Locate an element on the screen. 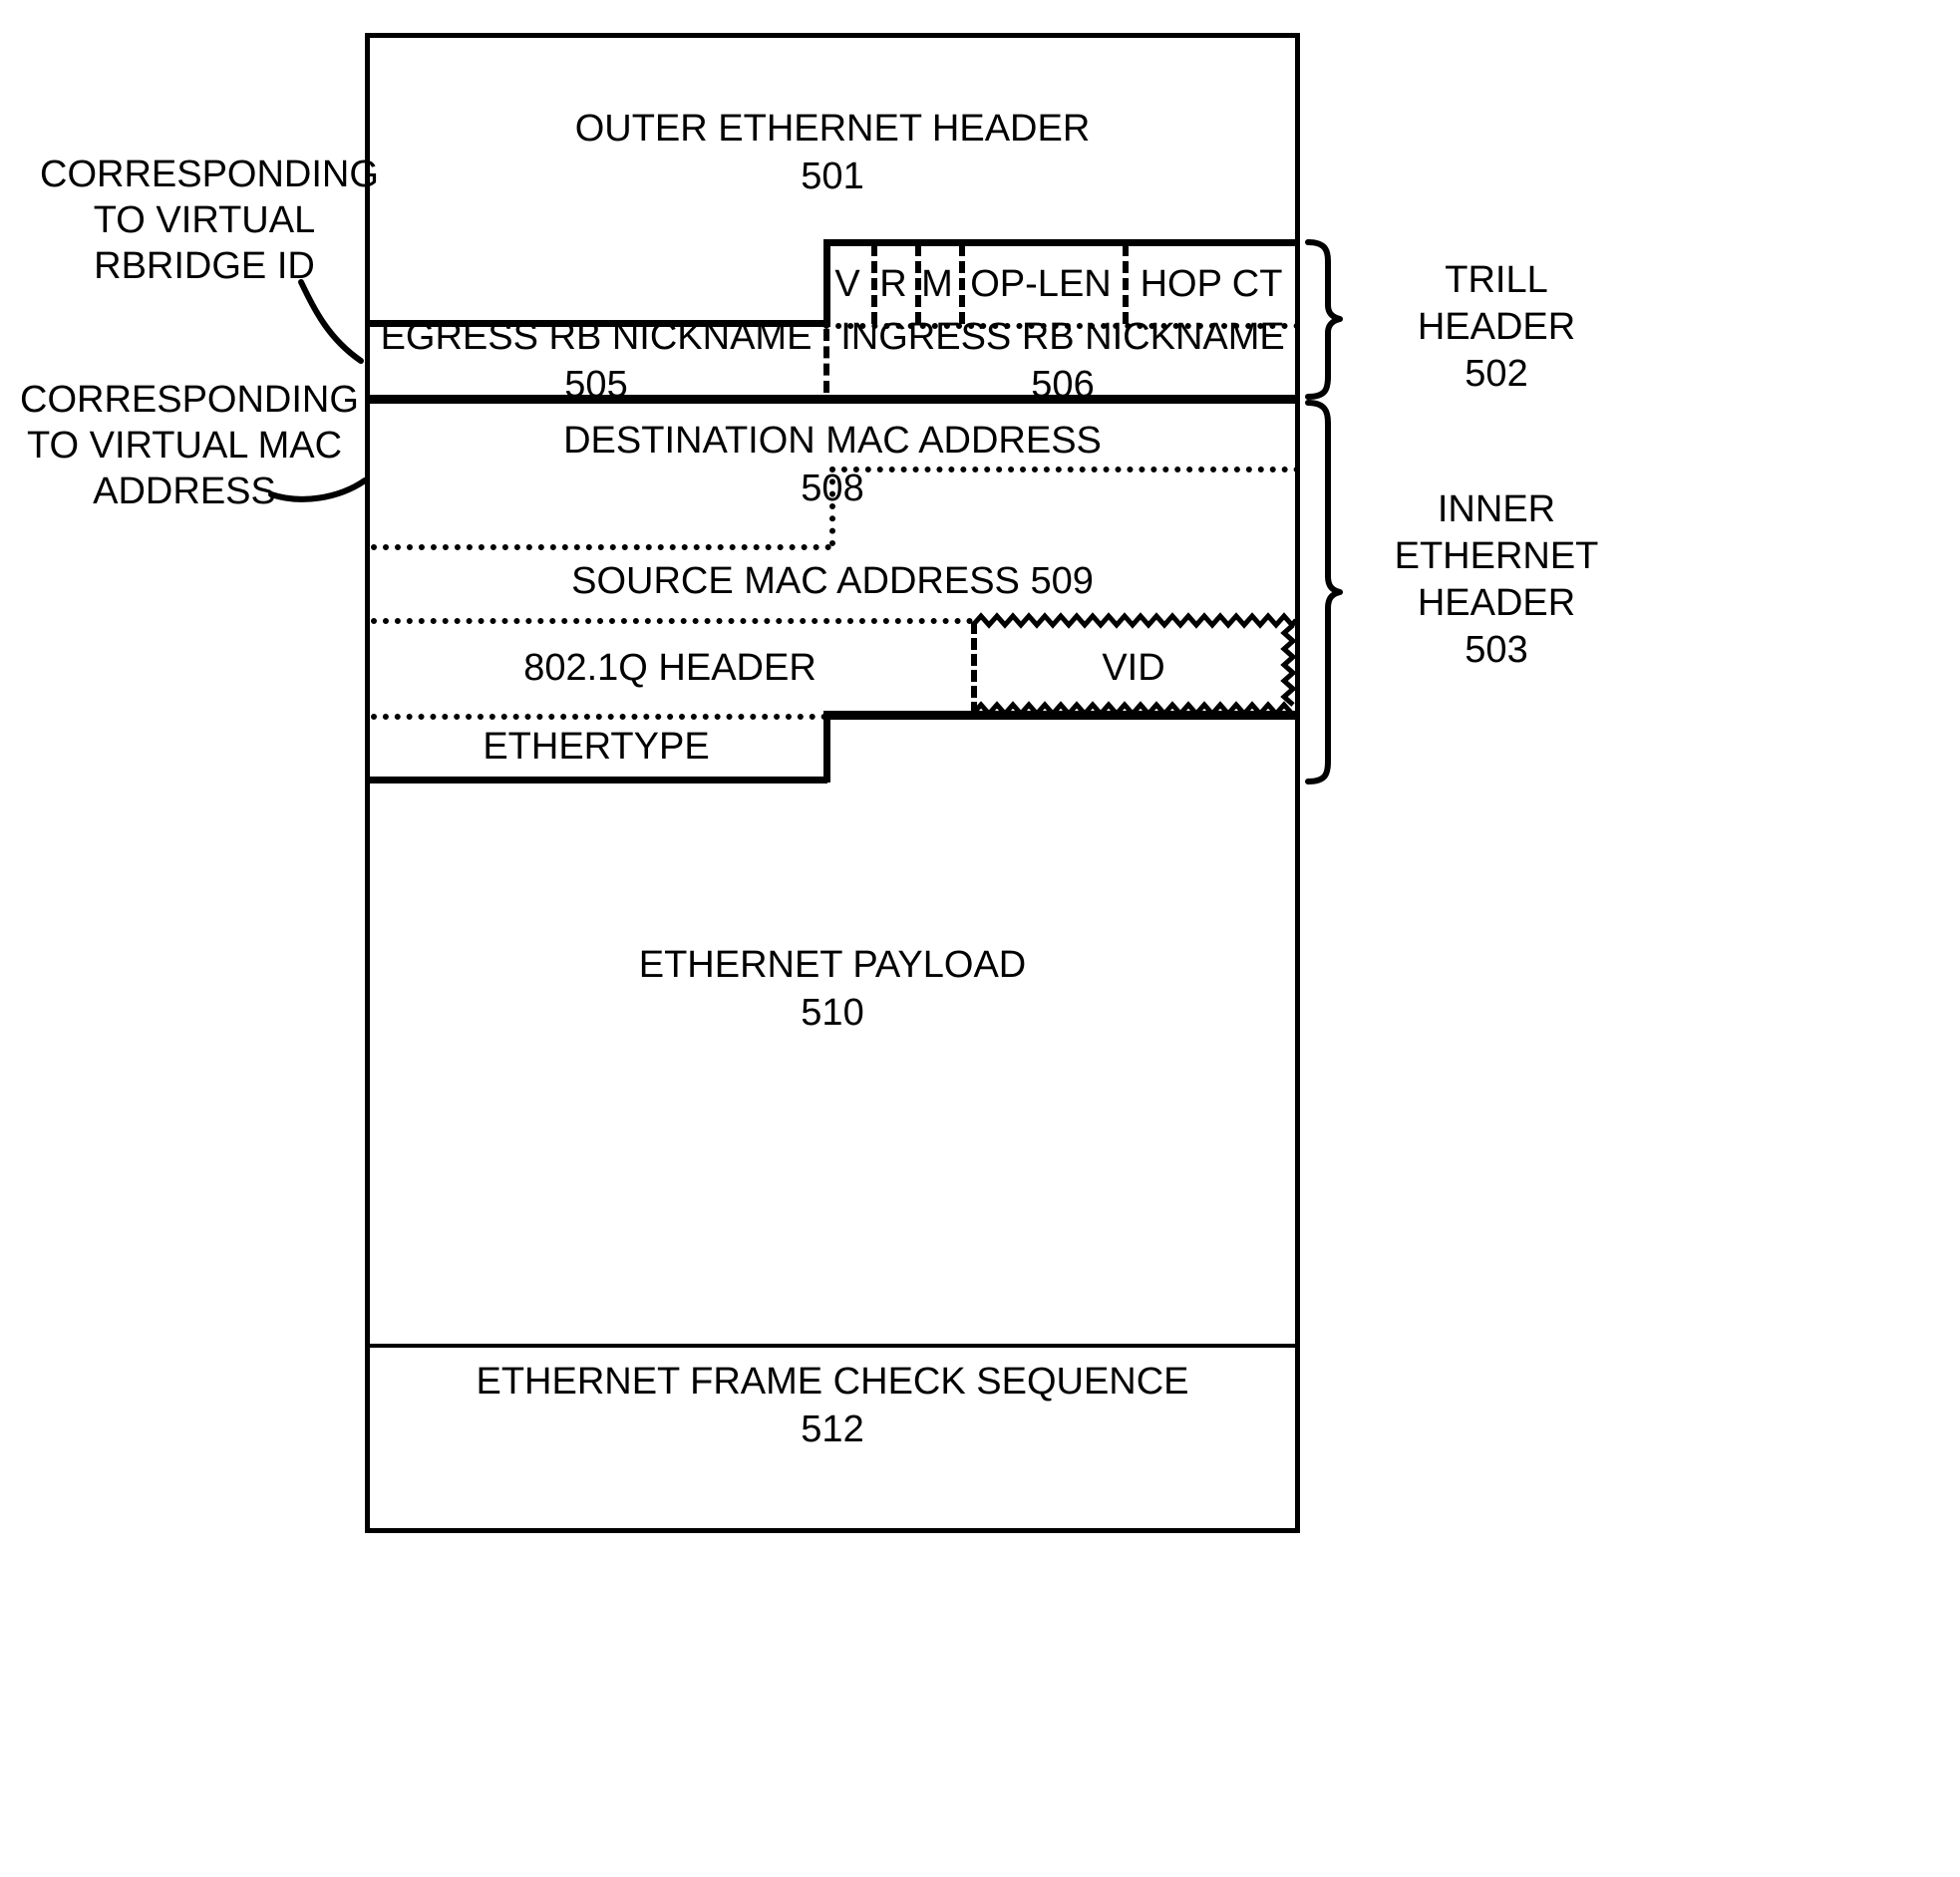 The width and height of the screenshot is (1960, 1877). ethernet-payload-label: ETHERNET PAYLOAD 510 is located at coordinates (832, 989).